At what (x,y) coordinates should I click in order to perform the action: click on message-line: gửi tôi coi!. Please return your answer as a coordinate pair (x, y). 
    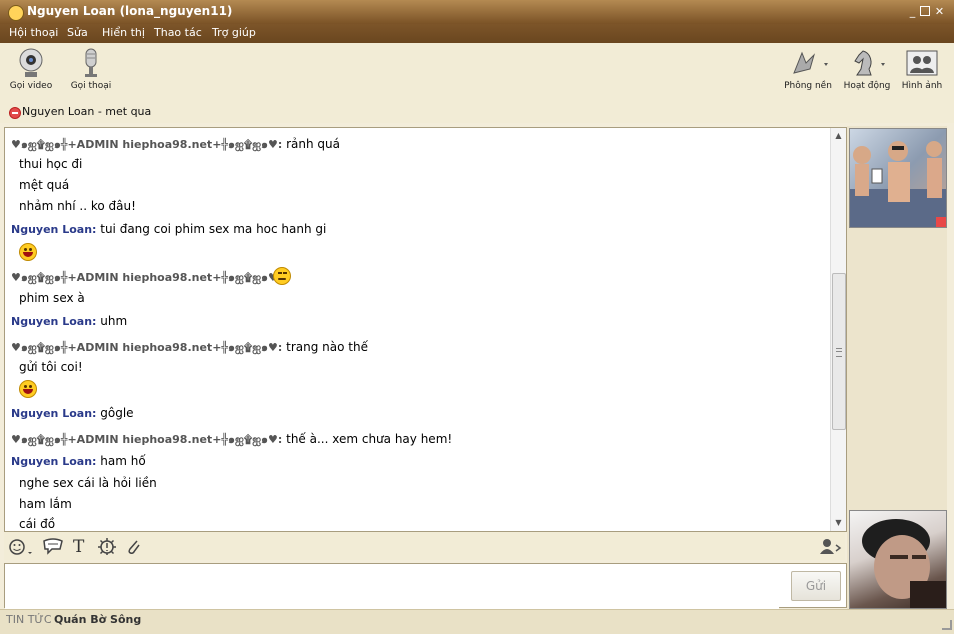
    Looking at the image, I should click on (51, 367).